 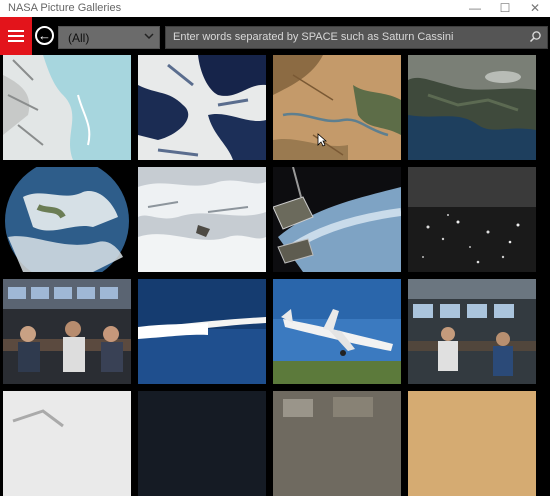 I want to click on gallery-image-rocket-plume, so click(x=202, y=331).